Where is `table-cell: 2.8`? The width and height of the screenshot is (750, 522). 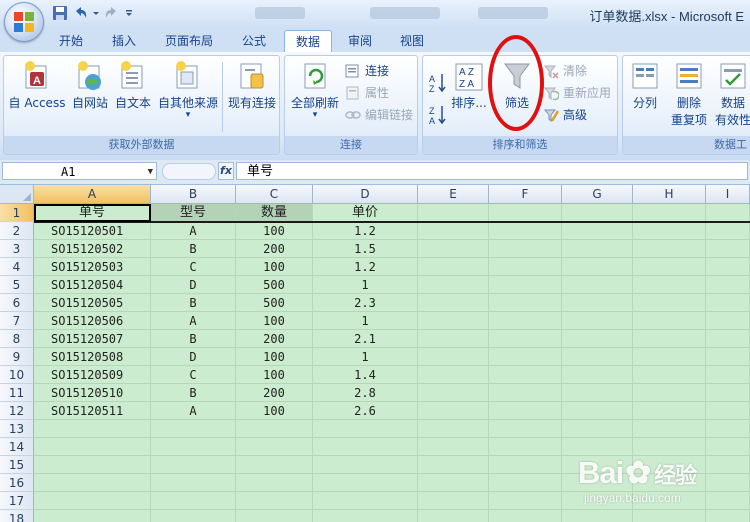
table-cell: 2.8 is located at coordinates (365, 393).